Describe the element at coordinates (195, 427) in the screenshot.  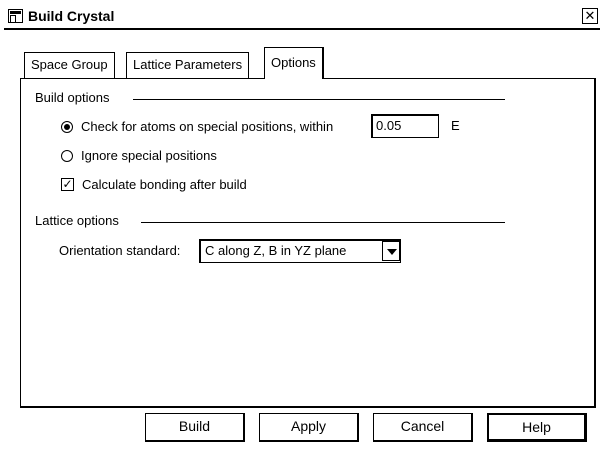
I see `build-button: Build` at that location.